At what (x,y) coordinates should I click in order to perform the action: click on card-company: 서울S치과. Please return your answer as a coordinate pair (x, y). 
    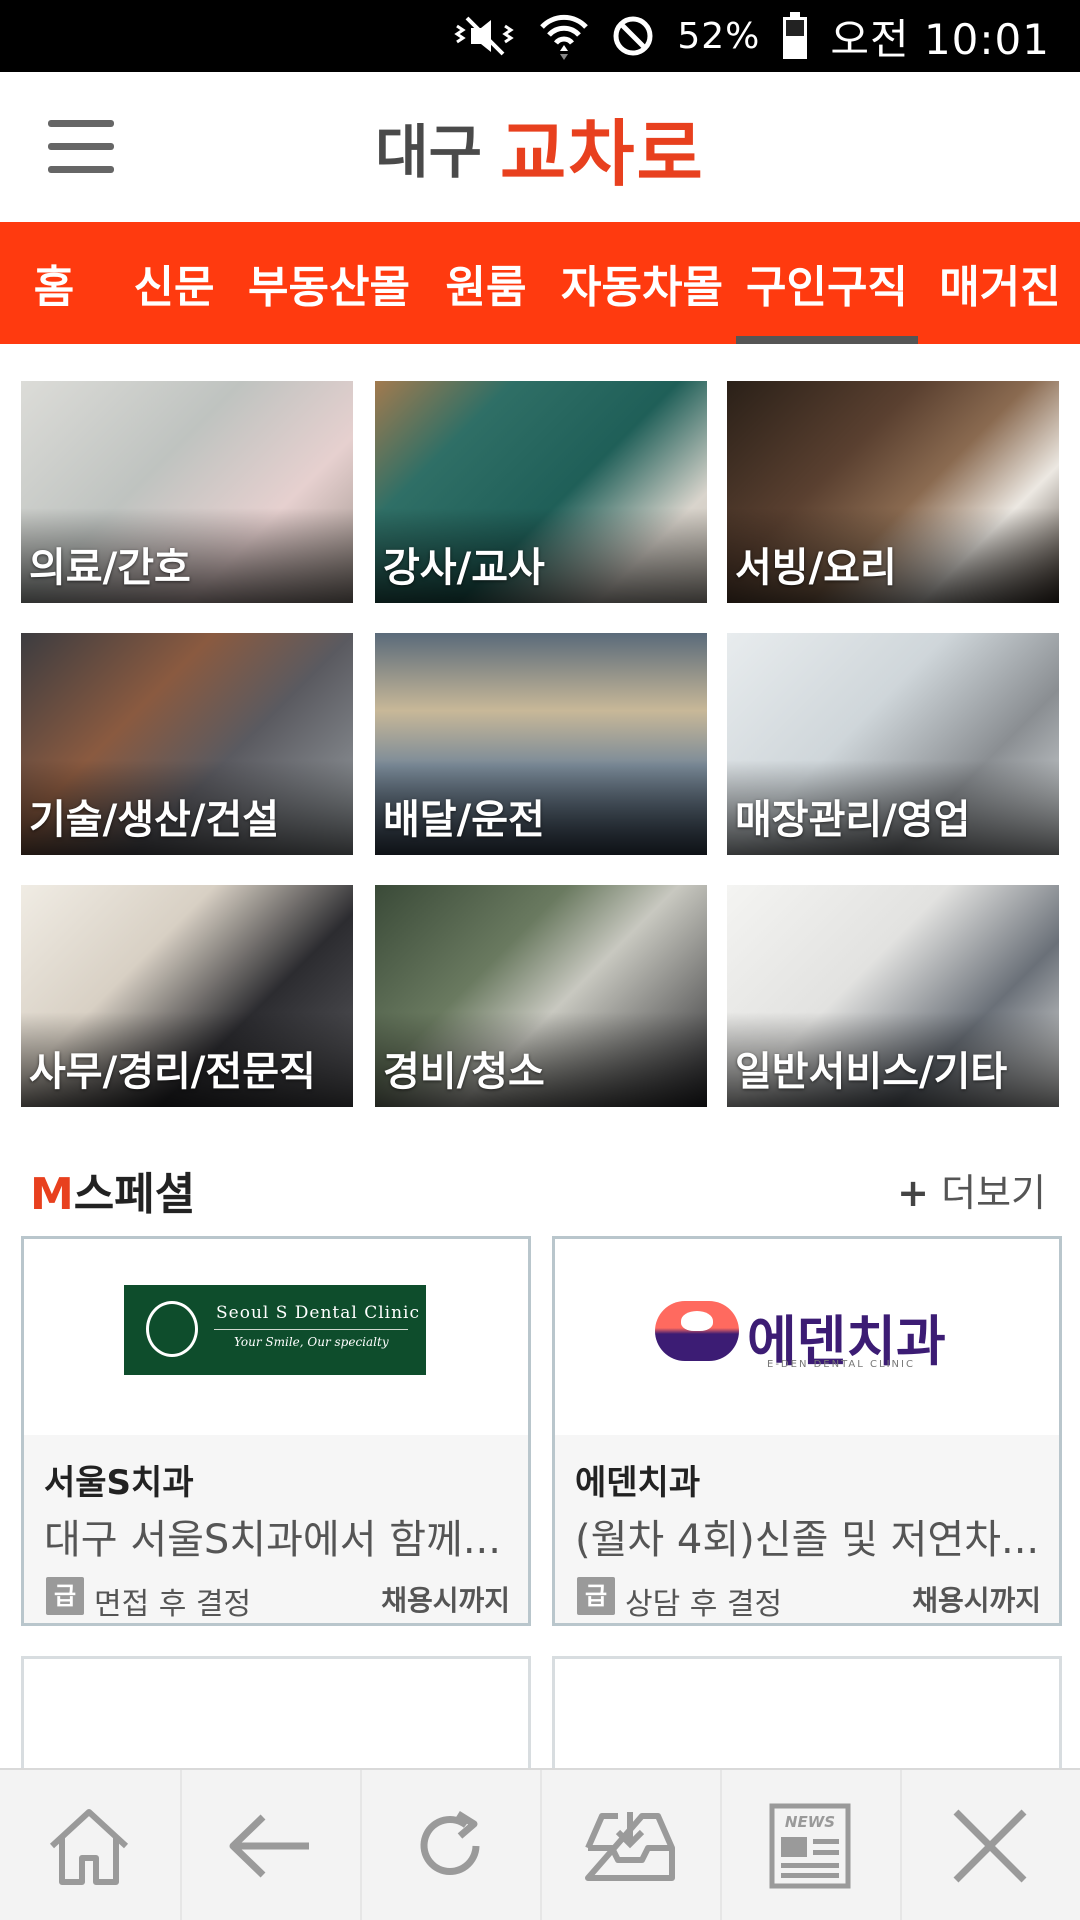
    Looking at the image, I should click on (119, 1483).